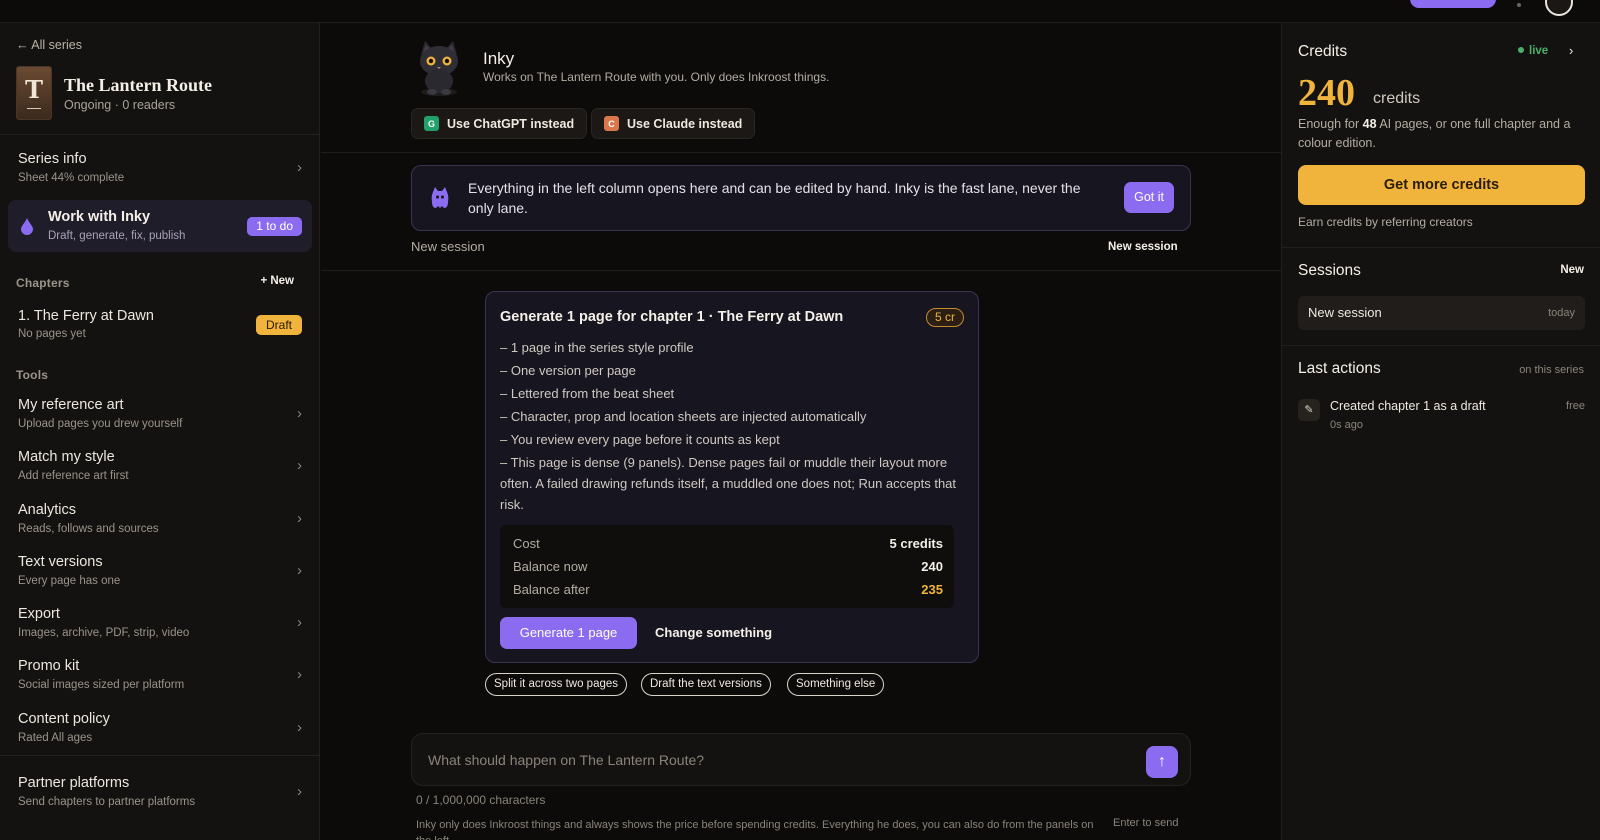 Image resolution: width=1600 pixels, height=840 pixels. Describe the element at coordinates (160, 580) in the screenshot. I see `sidebar-item-text-versions: Text versions Every page has one ›` at that location.